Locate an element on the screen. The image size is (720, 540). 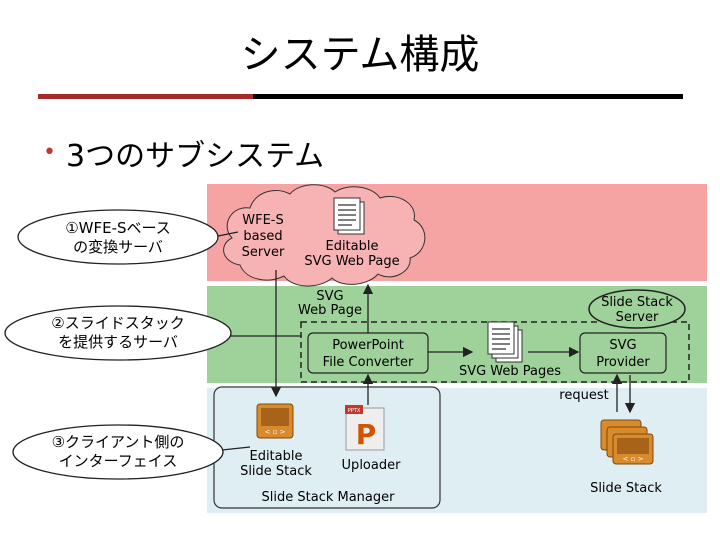
request-label: request is located at coordinates (583, 395).